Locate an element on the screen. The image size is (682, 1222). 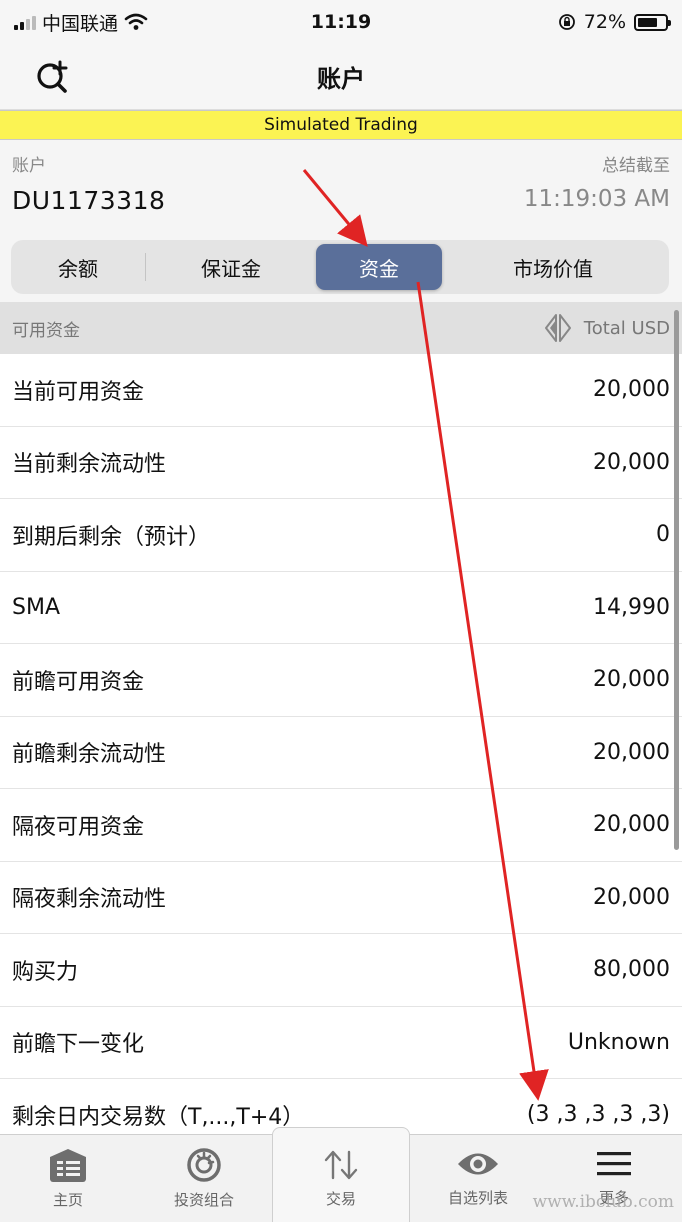
tab-margin: 保证金 is located at coordinates (231, 267).